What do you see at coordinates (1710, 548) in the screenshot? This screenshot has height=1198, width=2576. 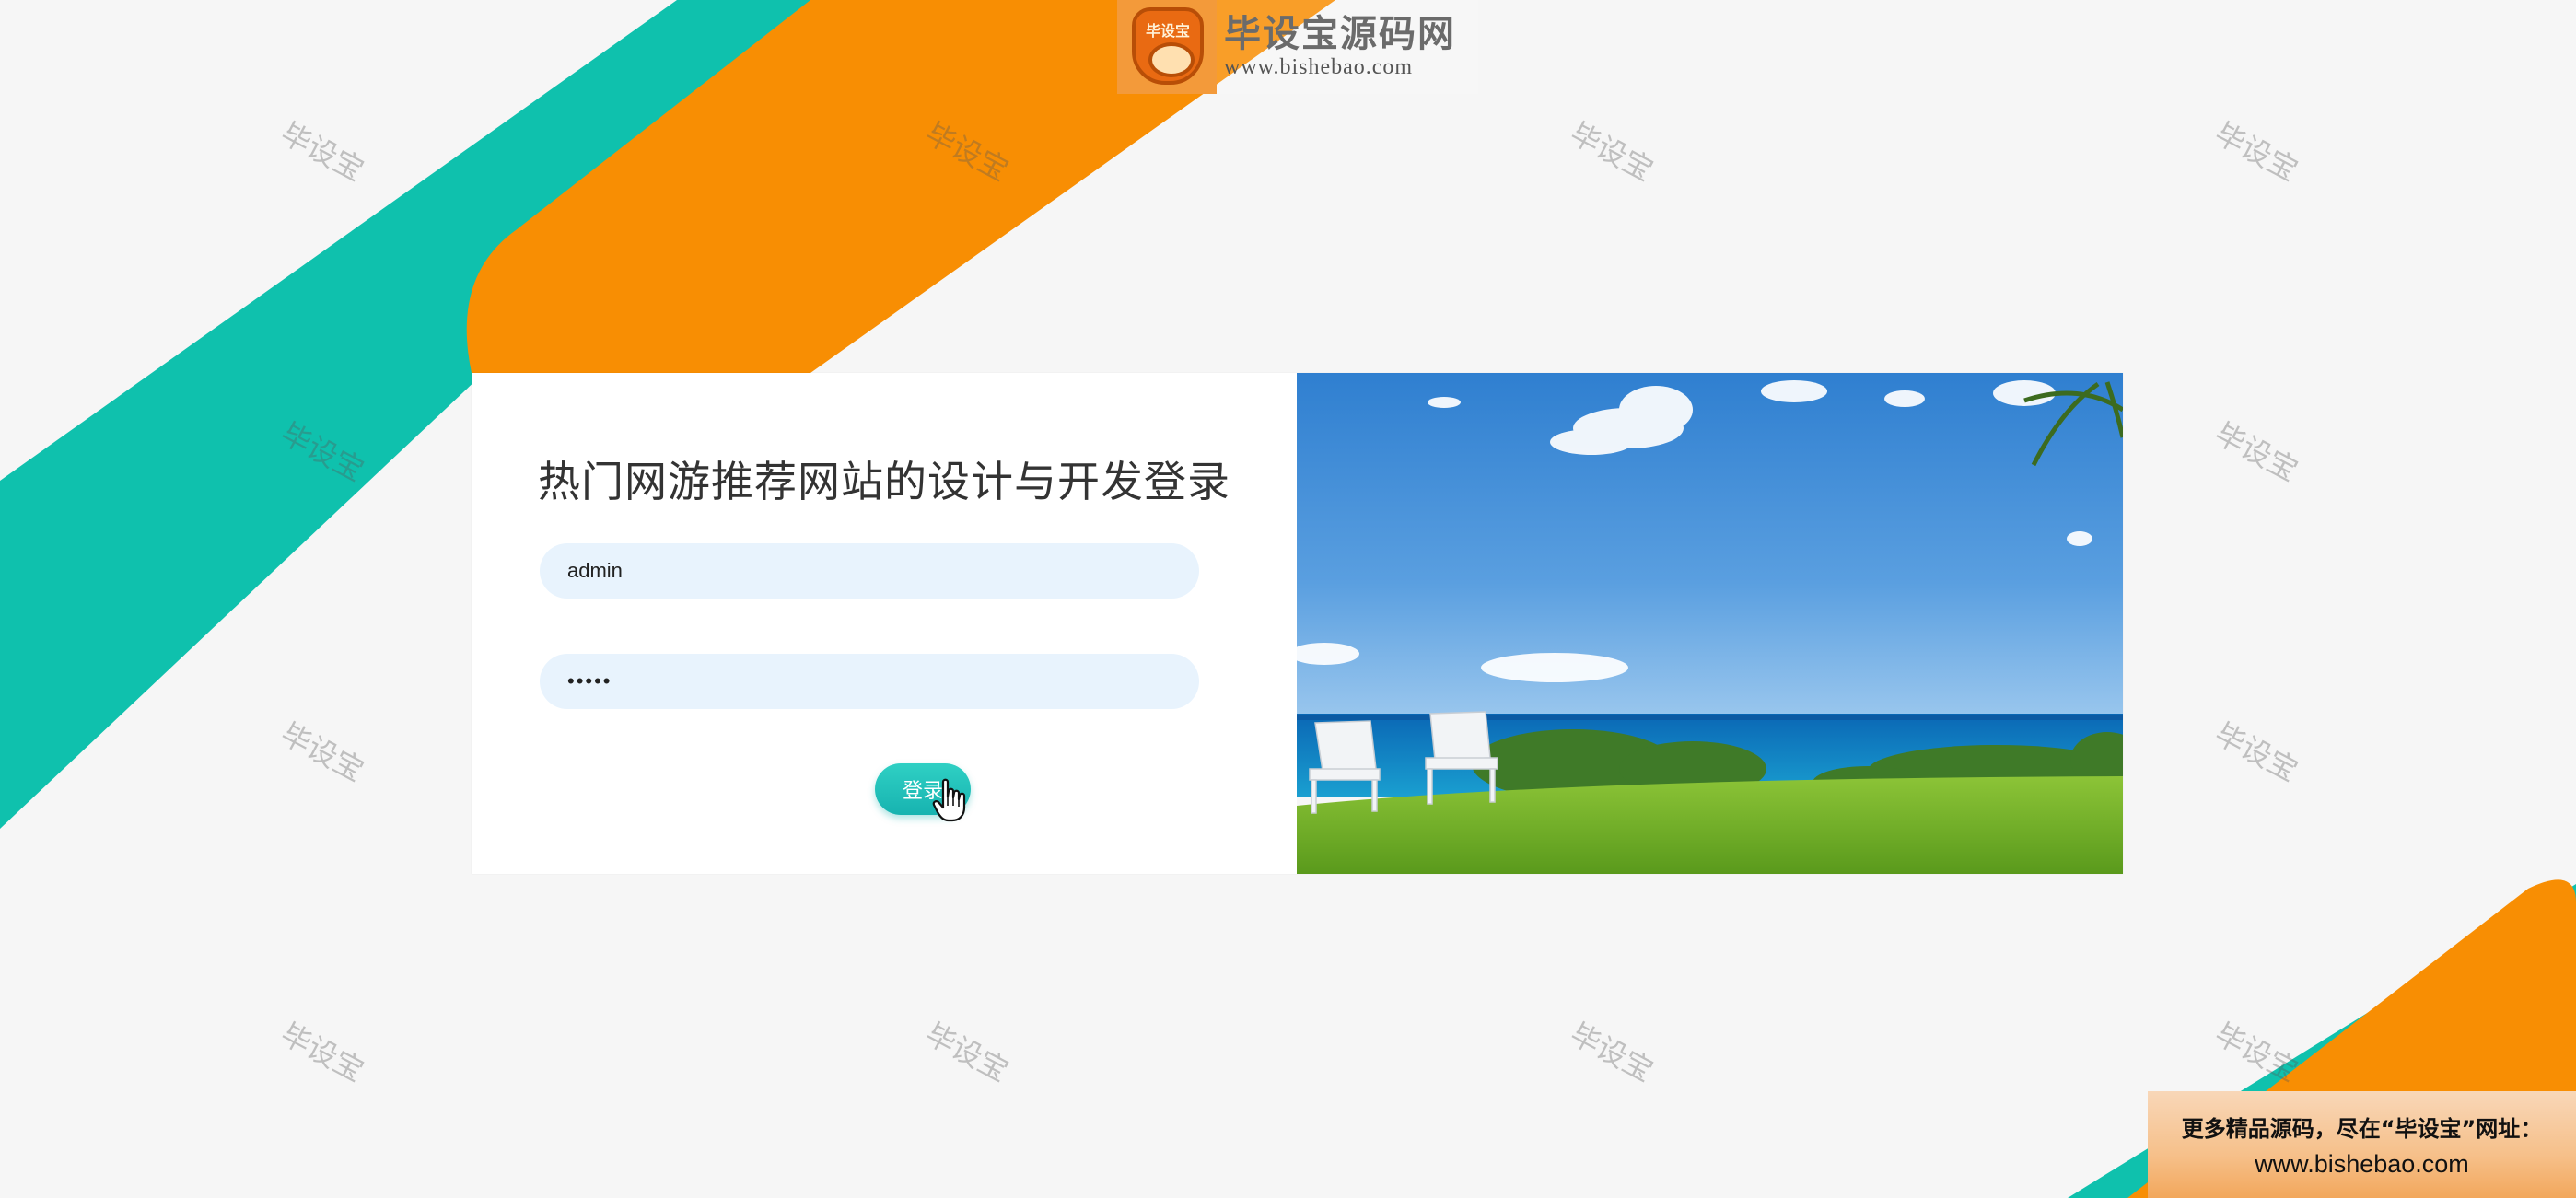 I see `sky` at bounding box center [1710, 548].